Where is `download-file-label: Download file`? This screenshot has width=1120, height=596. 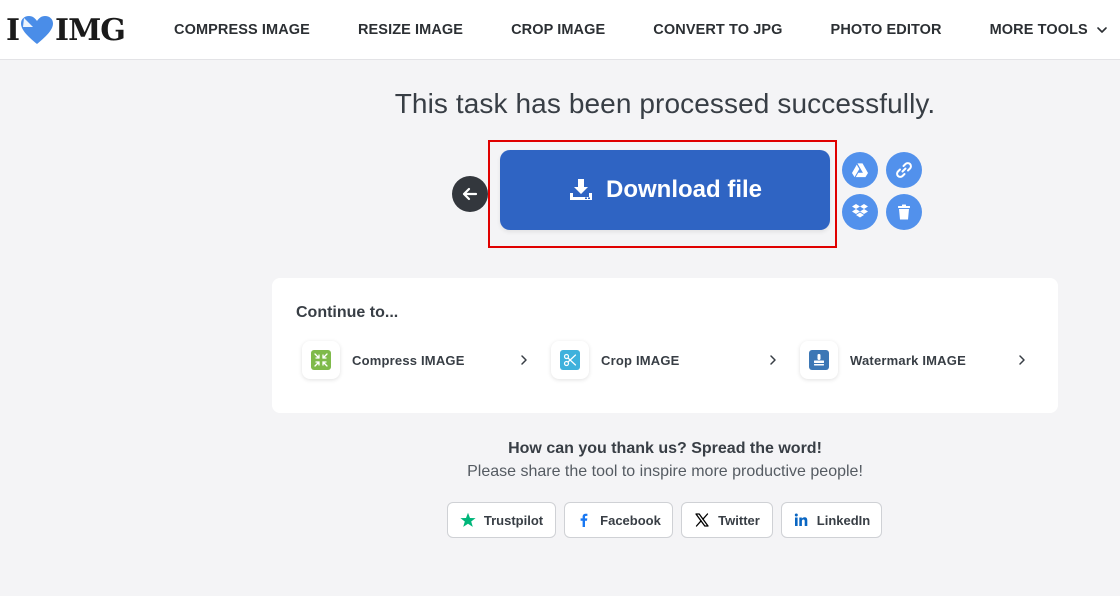
download-file-label: Download file is located at coordinates (684, 189).